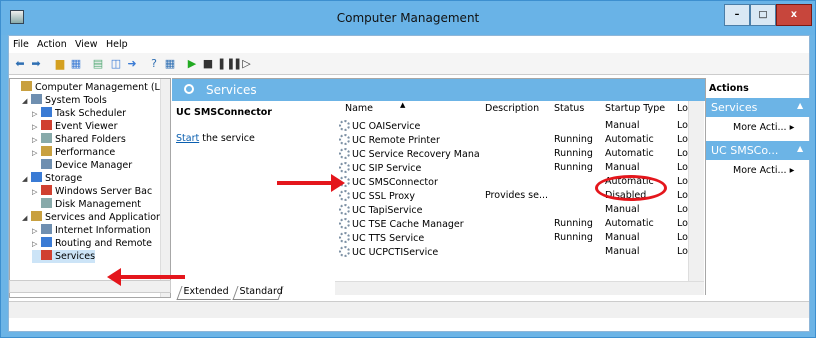 This screenshot has height=338, width=816. Describe the element at coordinates (90, 286) in the screenshot. I see `tree-horizontal-scrollbar` at that location.